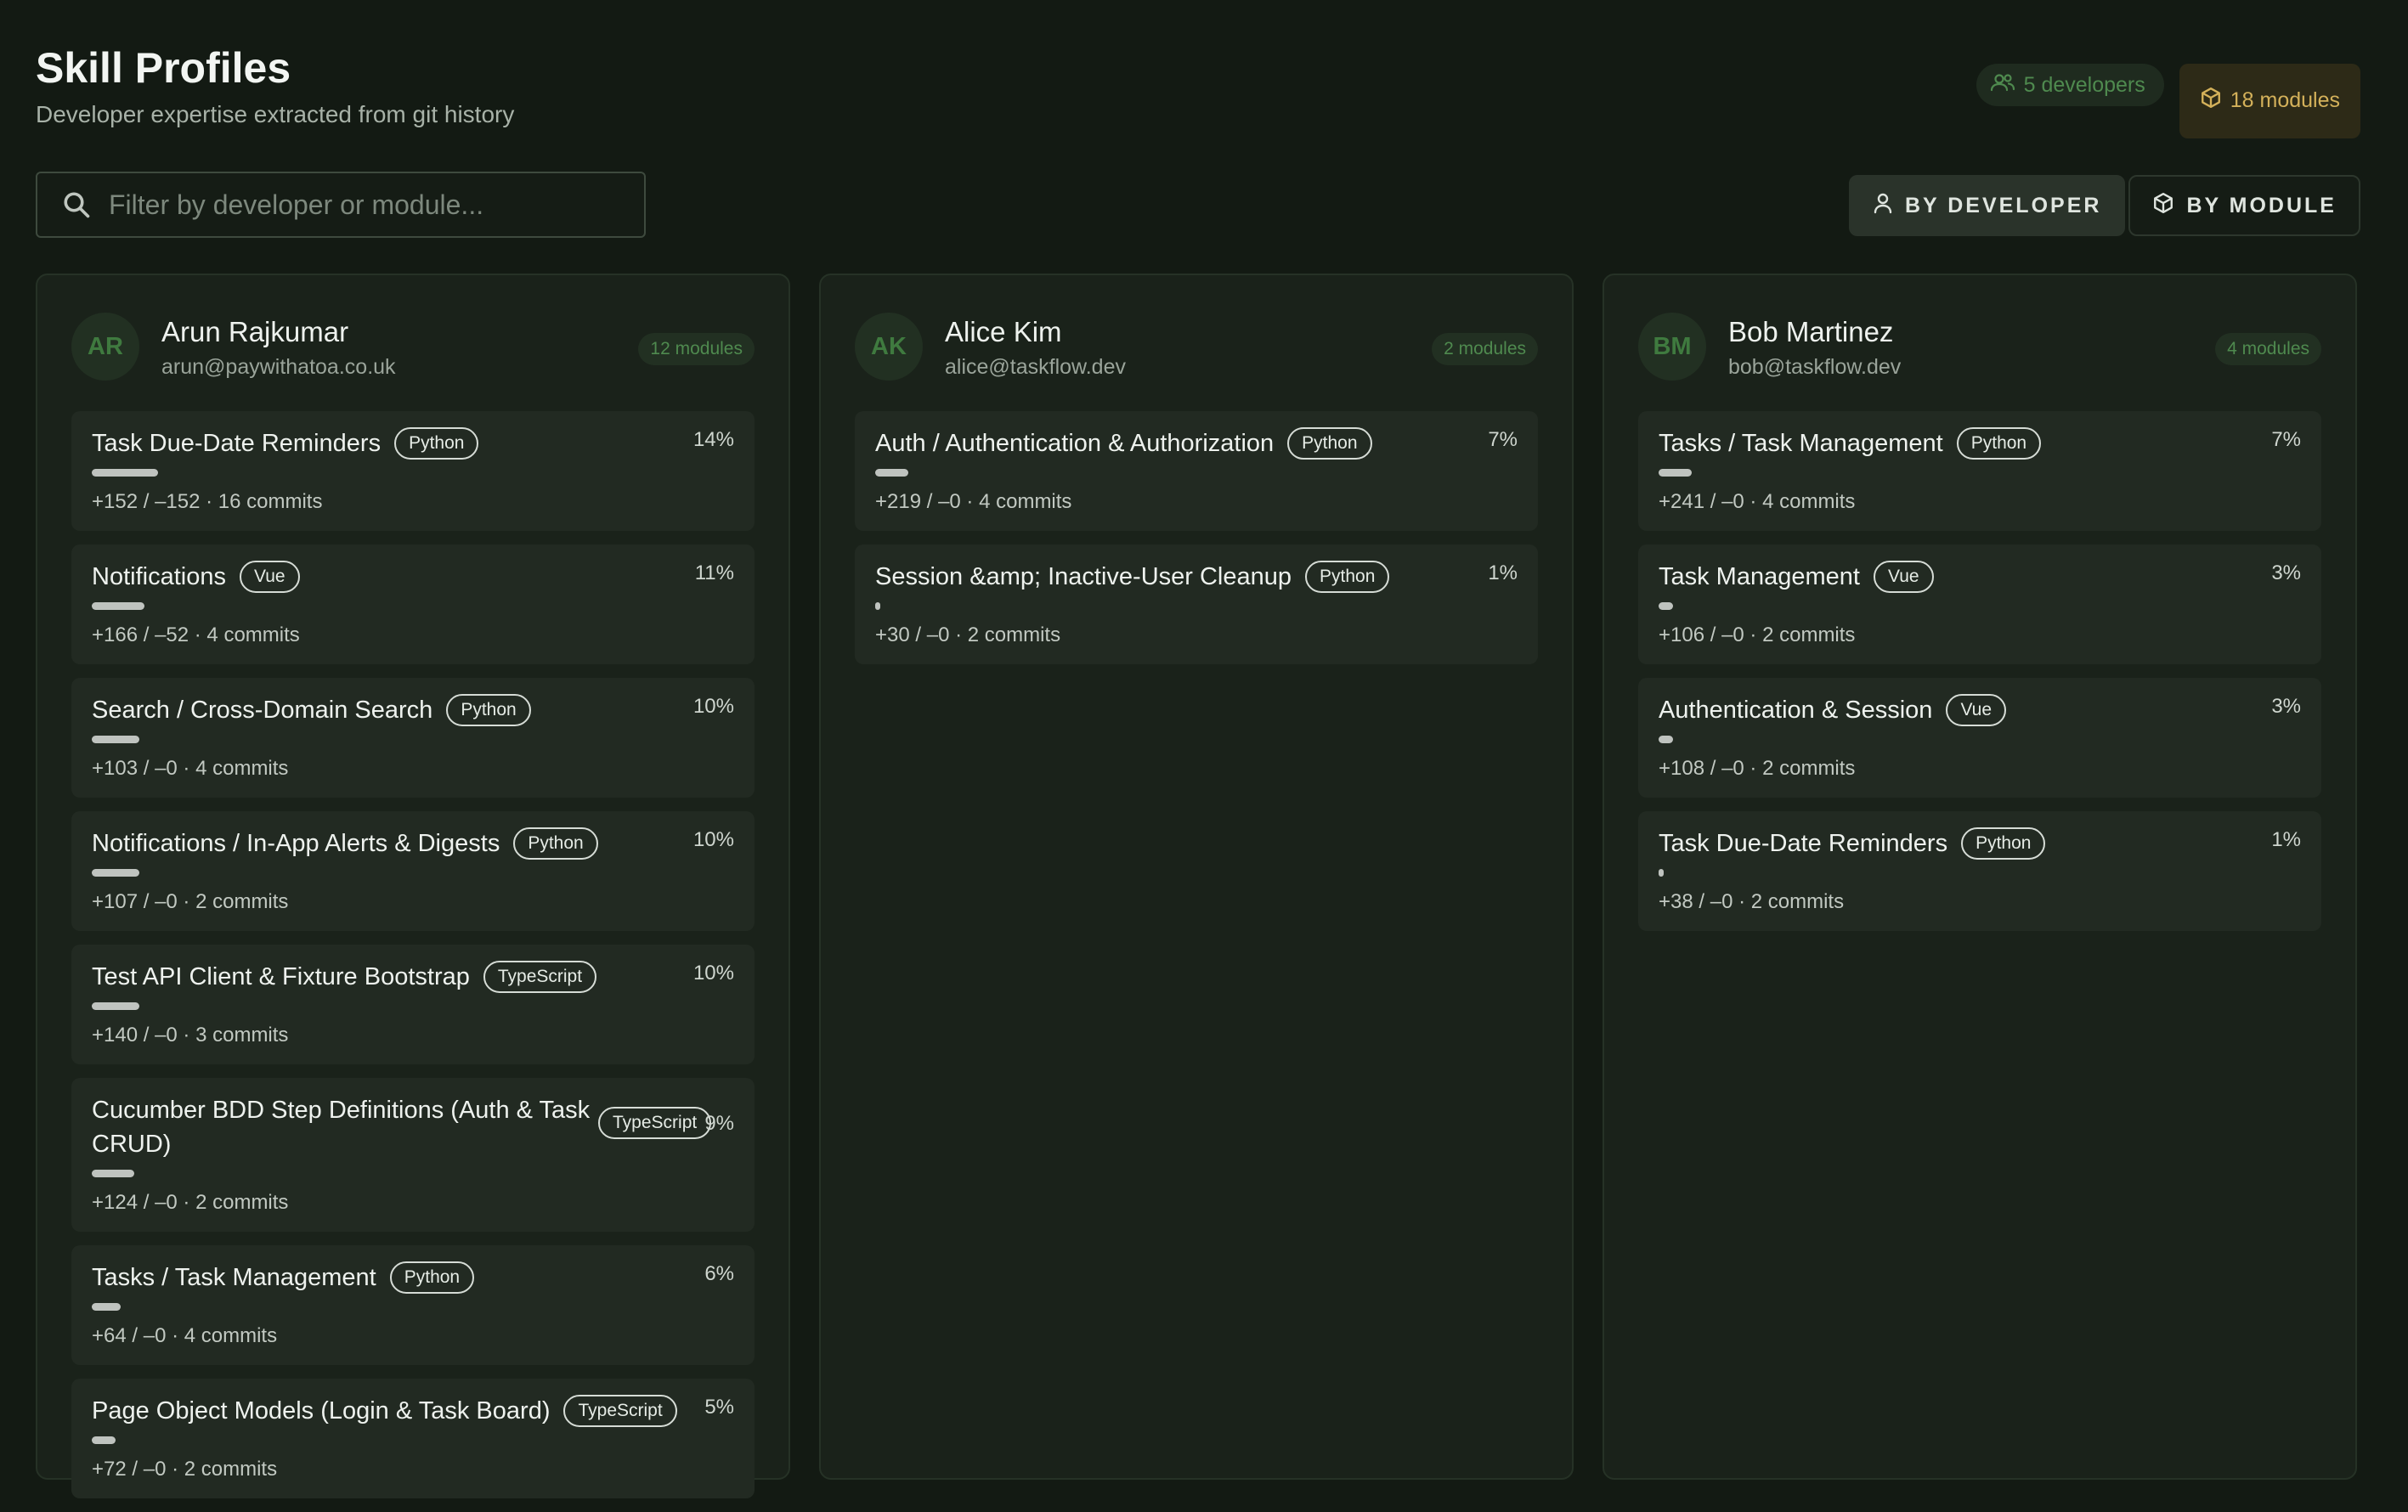 The height and width of the screenshot is (1512, 2408). I want to click on module-share-percent: 11%, so click(714, 572).